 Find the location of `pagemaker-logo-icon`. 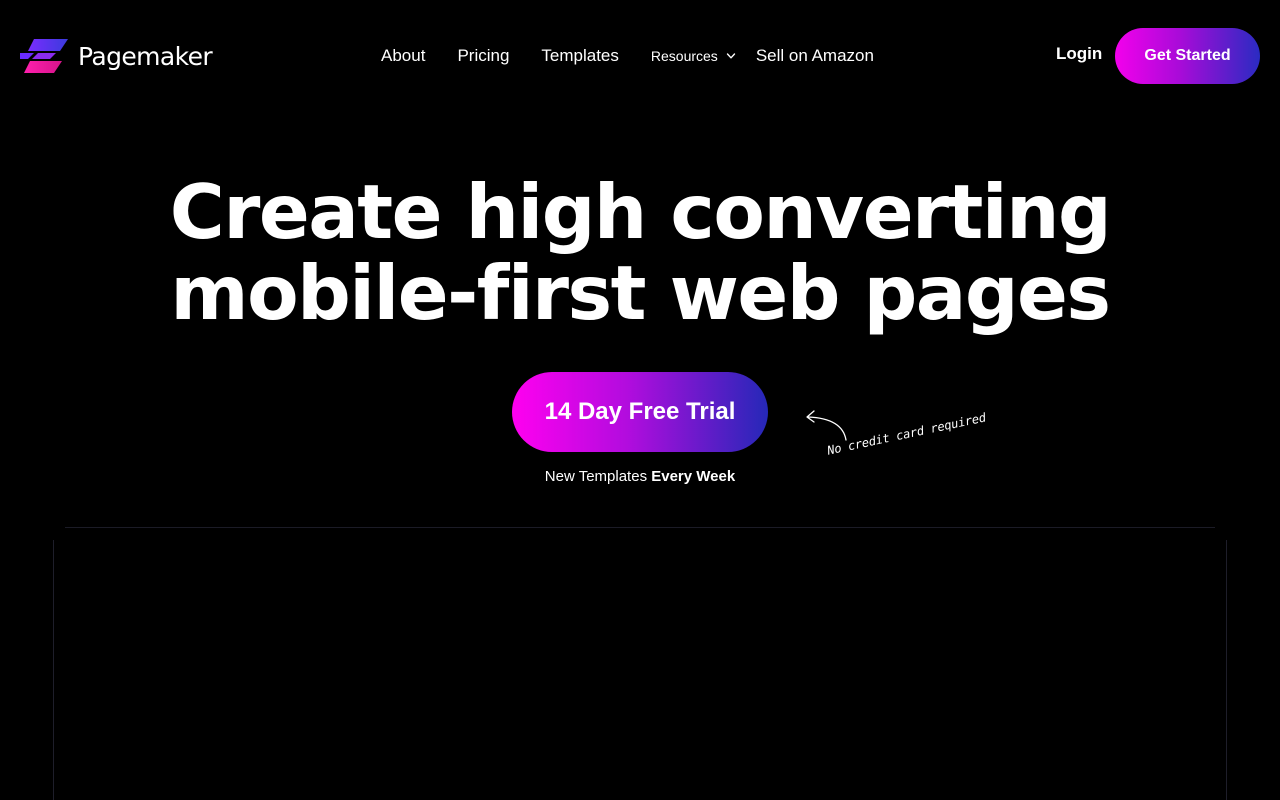

pagemaker-logo-icon is located at coordinates (44, 56).